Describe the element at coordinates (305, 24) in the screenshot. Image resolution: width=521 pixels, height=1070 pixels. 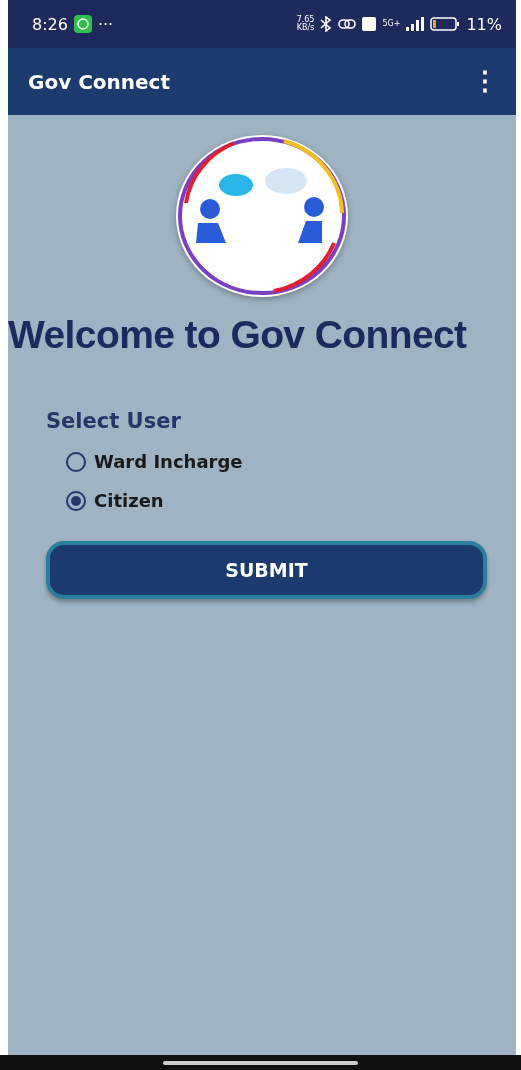
I see `network-speed: 7.65 KB/s` at that location.